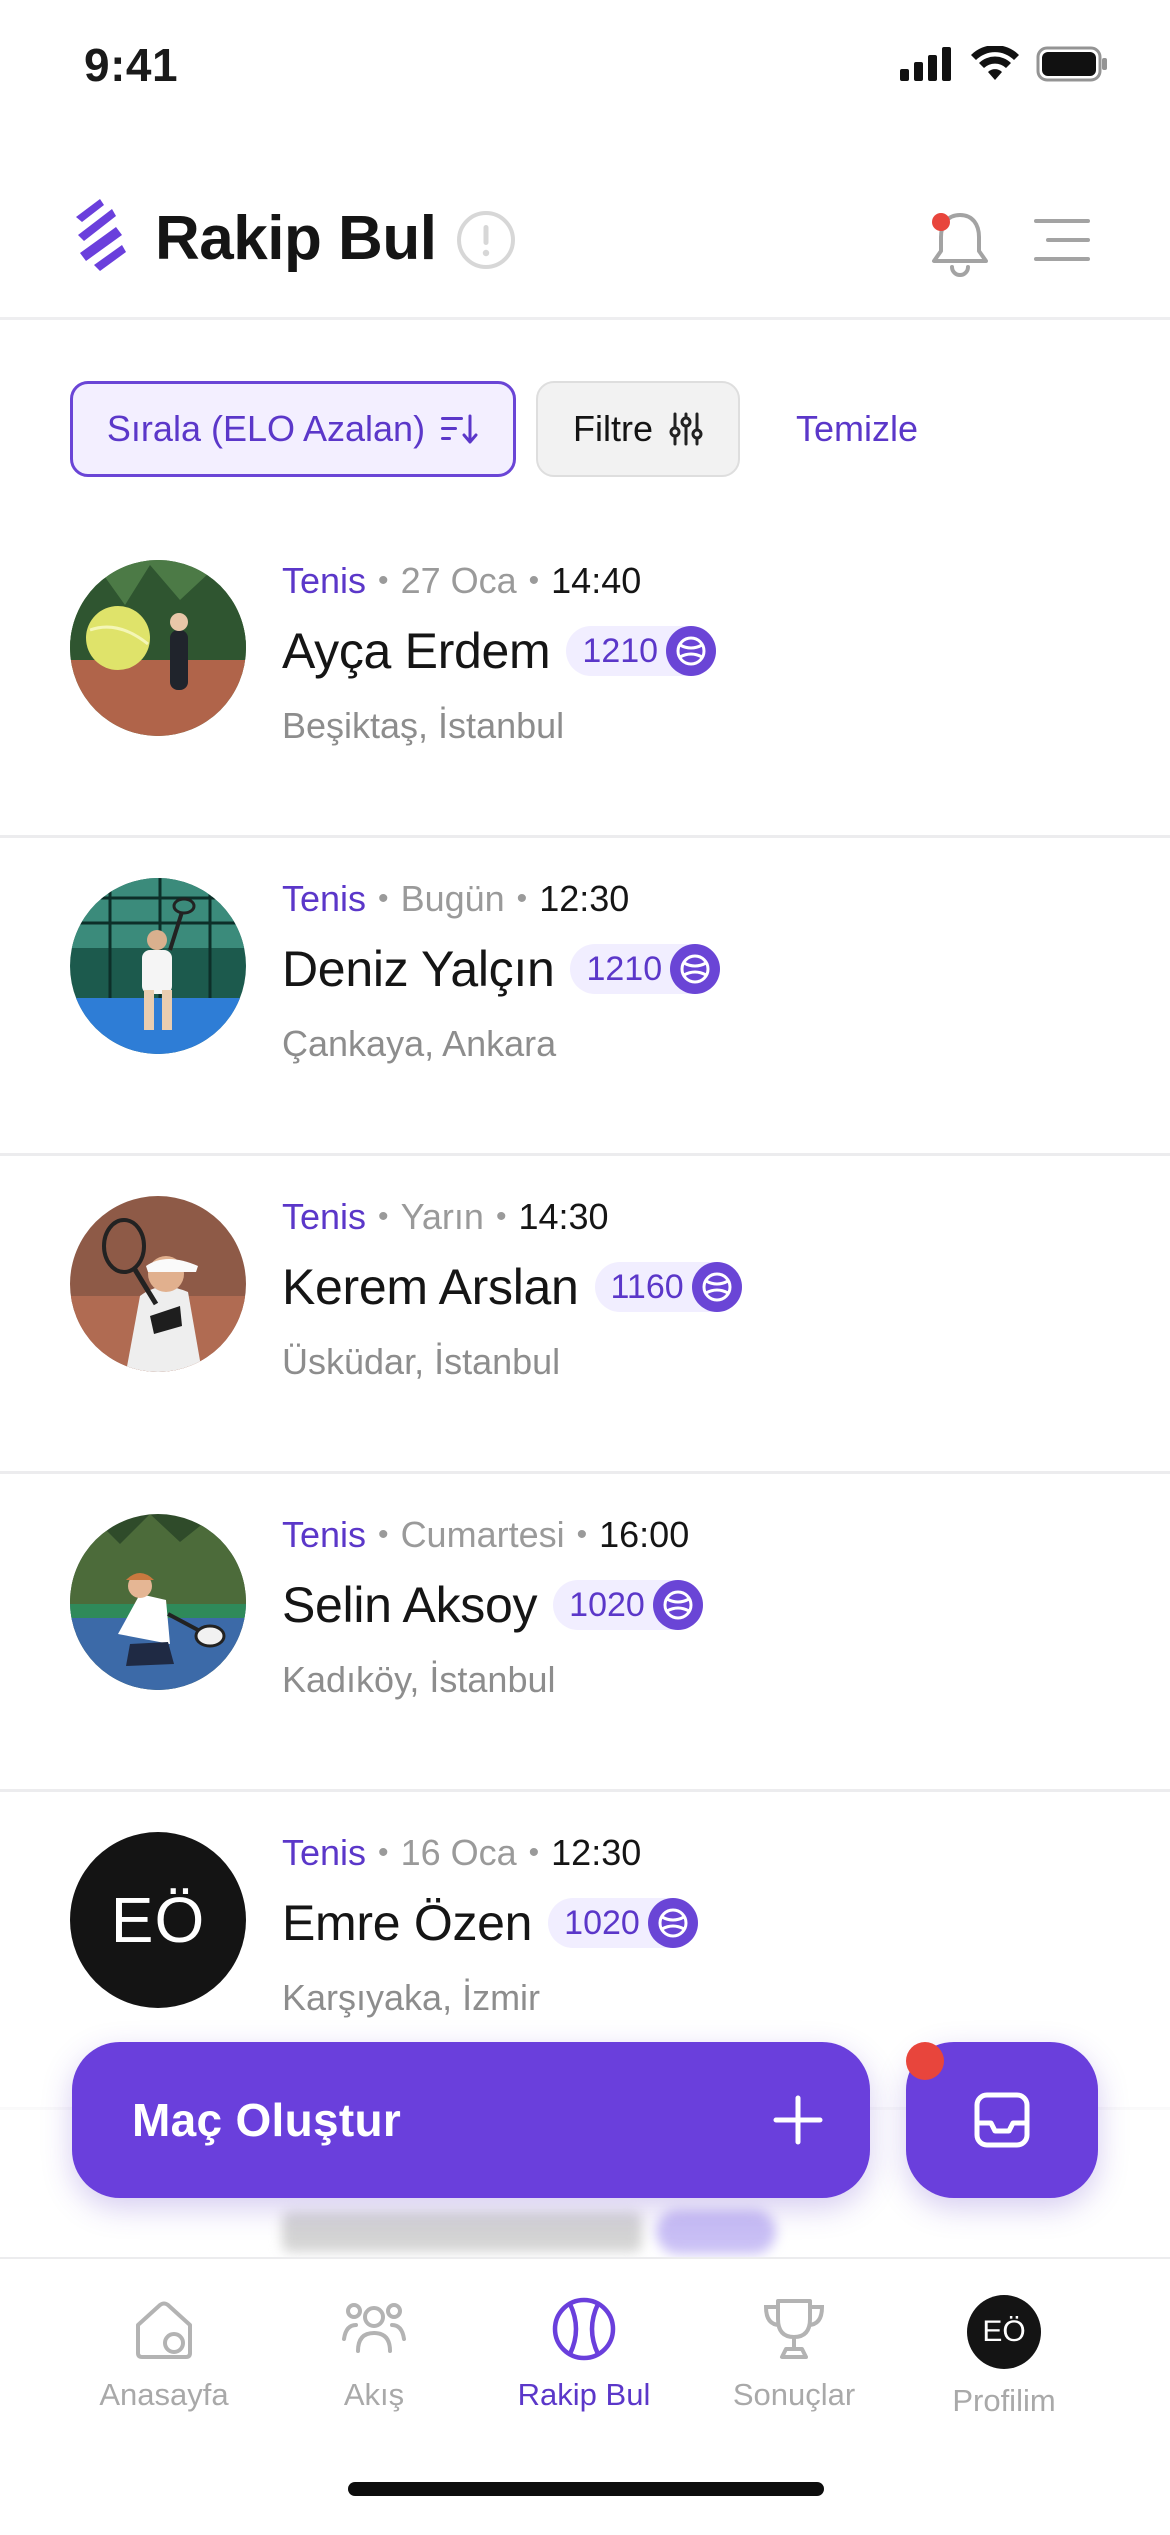 This screenshot has height=2535, width=1170. I want to click on player-name-line: Ayça Erdem 1210, so click(499, 651).